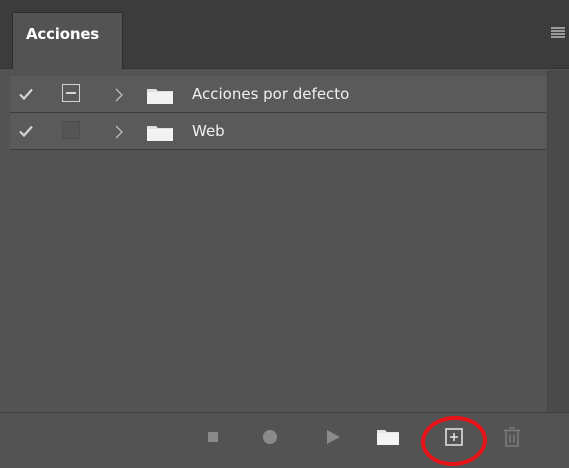 The width and height of the screenshot is (569, 468). What do you see at coordinates (558, 32) in the screenshot?
I see `hamburger-menu-icon` at bounding box center [558, 32].